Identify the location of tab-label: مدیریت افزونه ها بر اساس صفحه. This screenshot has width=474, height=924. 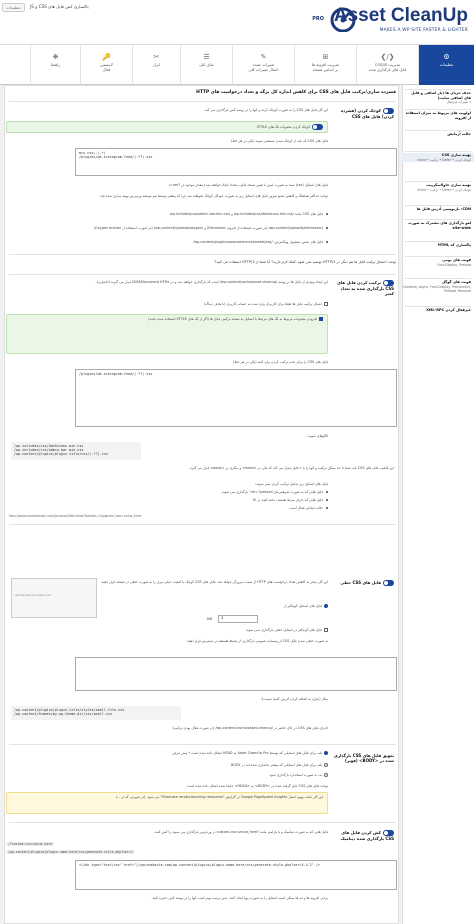
(325, 67).